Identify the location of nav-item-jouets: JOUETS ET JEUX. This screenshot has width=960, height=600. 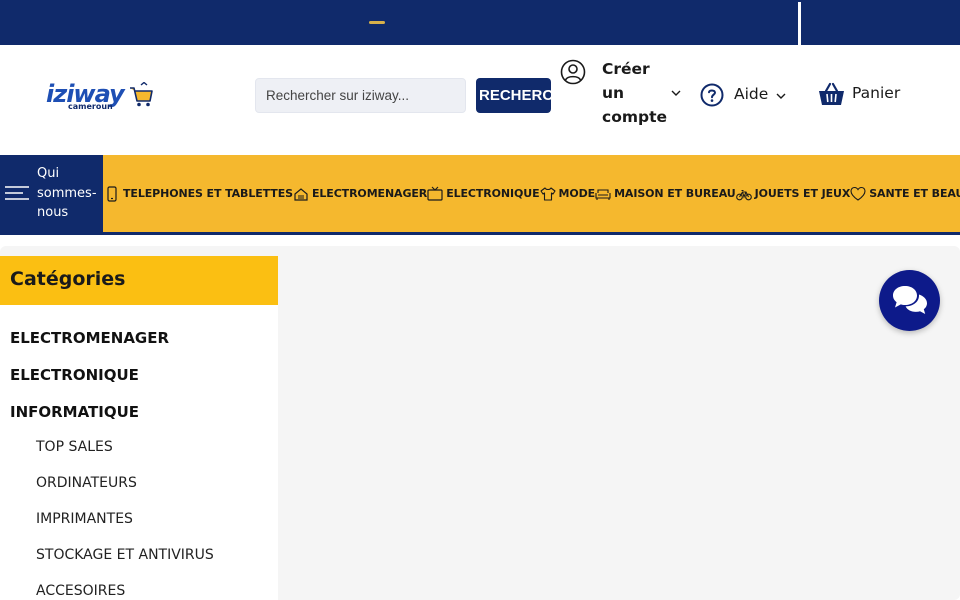
(793, 194).